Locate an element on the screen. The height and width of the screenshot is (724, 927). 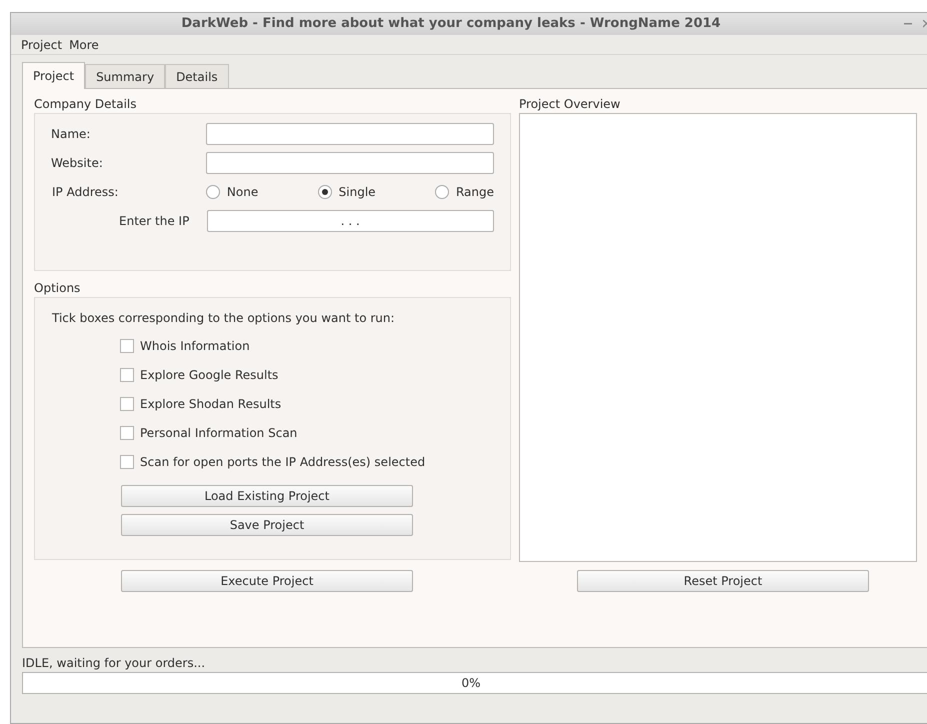
field-label: Website: is located at coordinates (77, 163).